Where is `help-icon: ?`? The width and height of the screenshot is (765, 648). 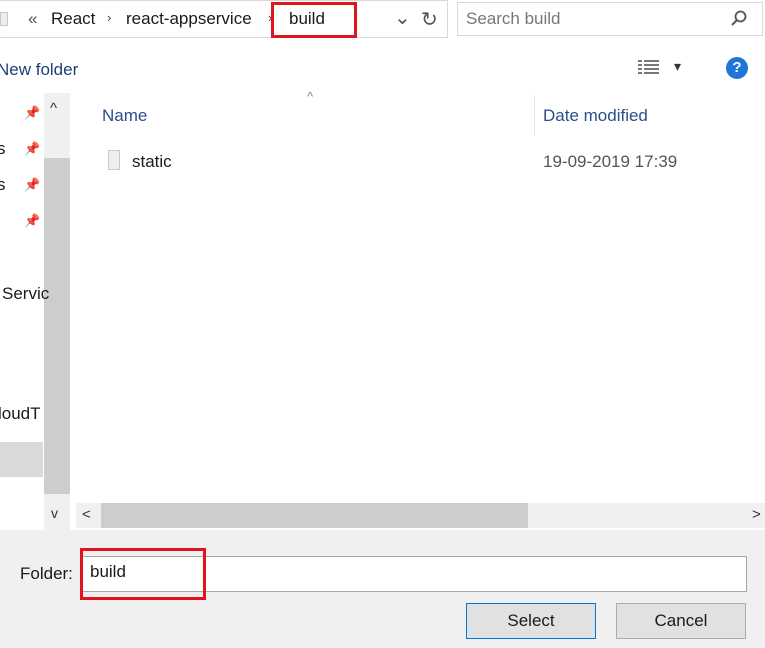 help-icon: ? is located at coordinates (737, 68).